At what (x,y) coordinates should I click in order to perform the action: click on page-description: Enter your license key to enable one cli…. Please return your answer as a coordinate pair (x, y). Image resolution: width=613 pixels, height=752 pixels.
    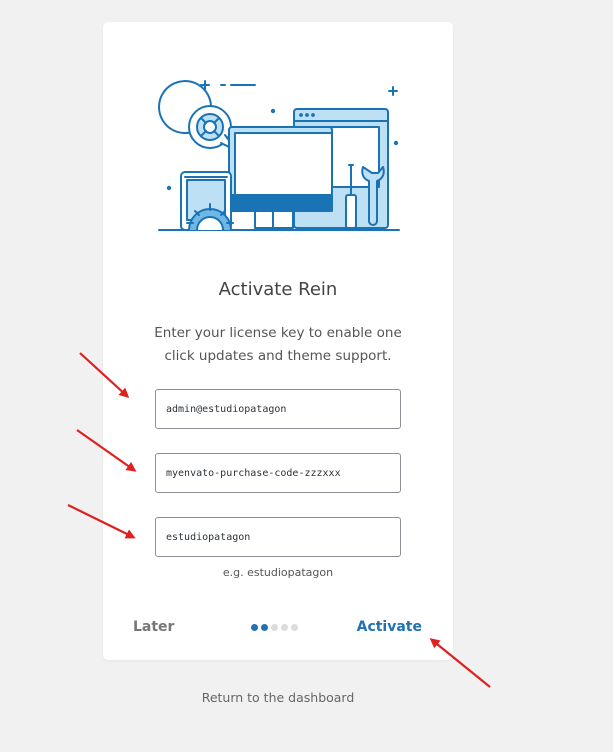
    Looking at the image, I should click on (278, 344).